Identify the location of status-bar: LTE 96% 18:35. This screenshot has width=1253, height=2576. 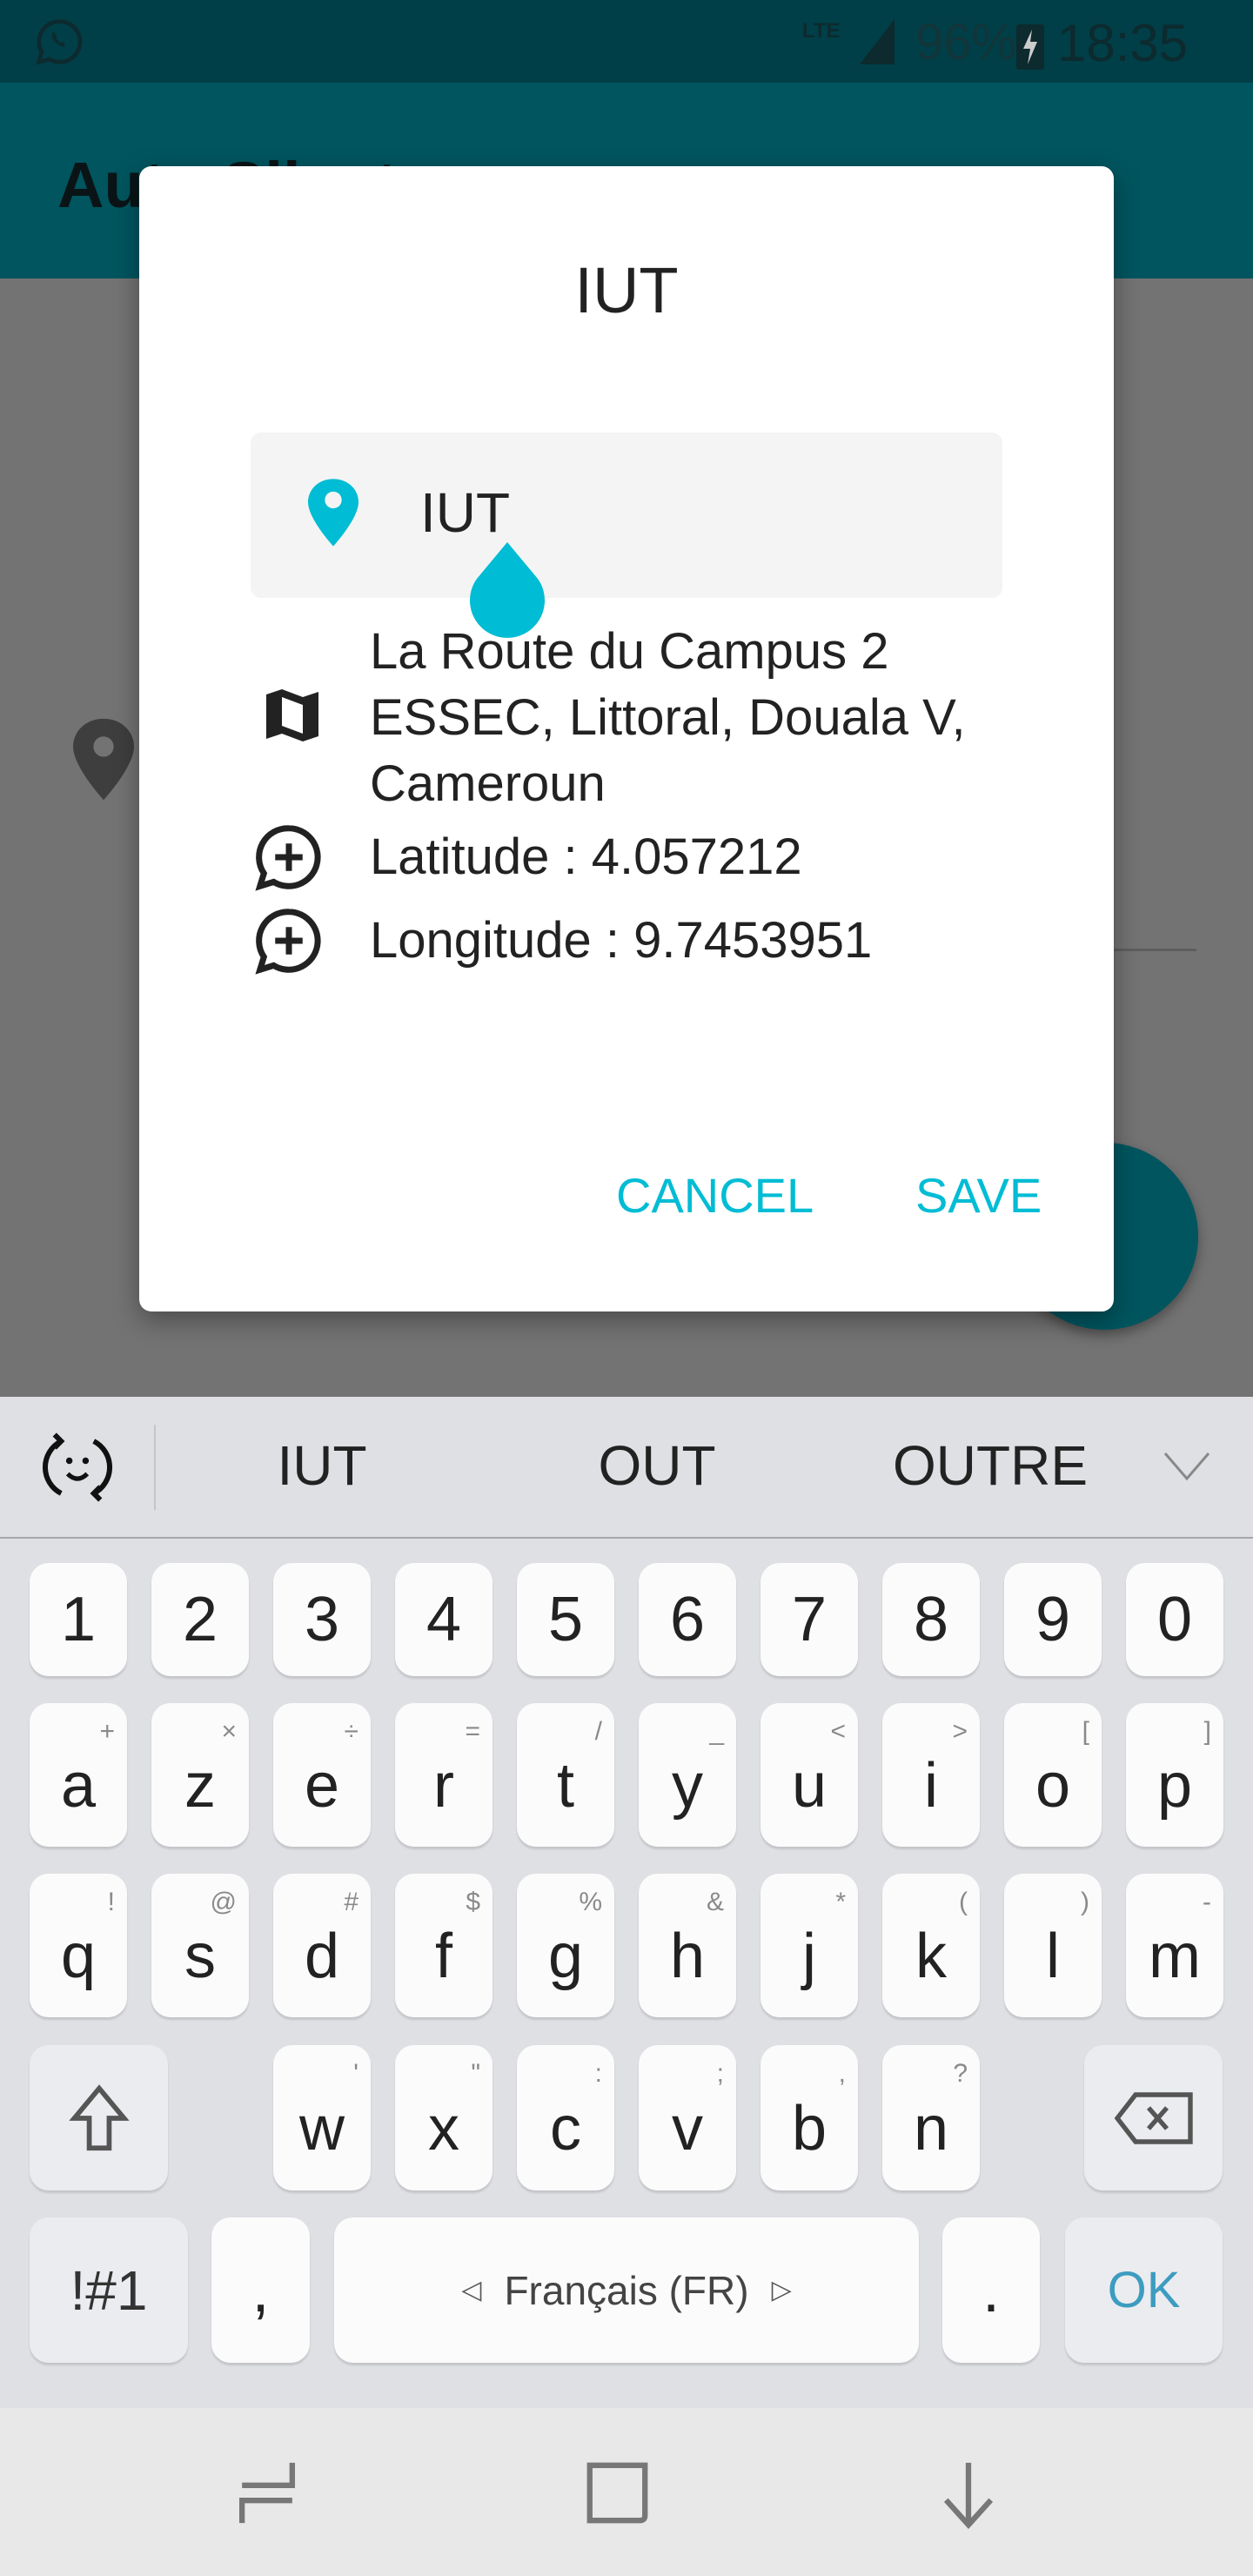
(626, 41).